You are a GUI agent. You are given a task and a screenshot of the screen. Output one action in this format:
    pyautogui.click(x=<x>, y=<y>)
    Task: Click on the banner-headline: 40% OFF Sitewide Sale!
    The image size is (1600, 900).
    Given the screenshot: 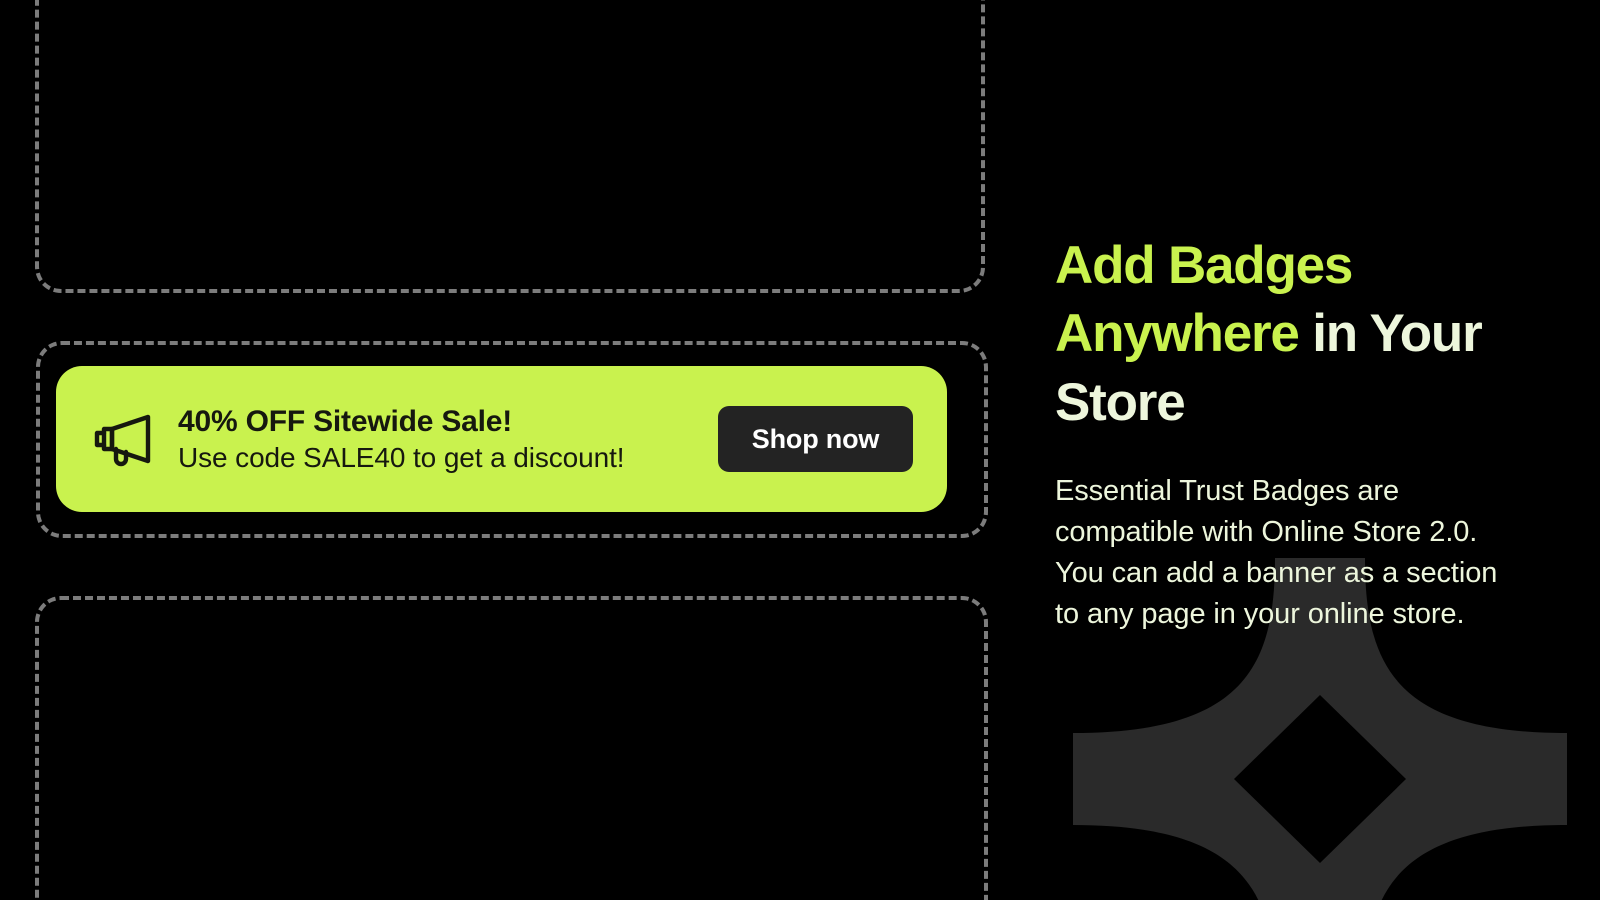 What is the action you would take?
    pyautogui.click(x=345, y=421)
    